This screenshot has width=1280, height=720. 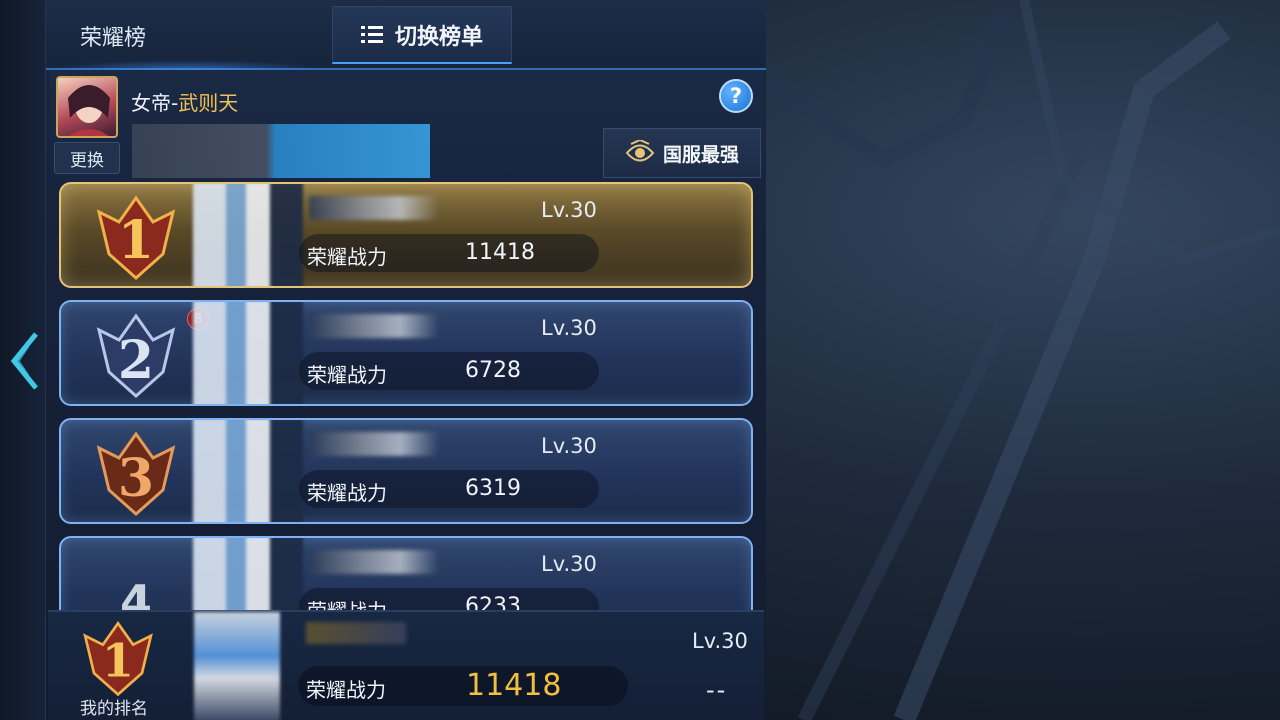 I want to click on rank-3-badge-icon: 3, so click(x=136, y=474).